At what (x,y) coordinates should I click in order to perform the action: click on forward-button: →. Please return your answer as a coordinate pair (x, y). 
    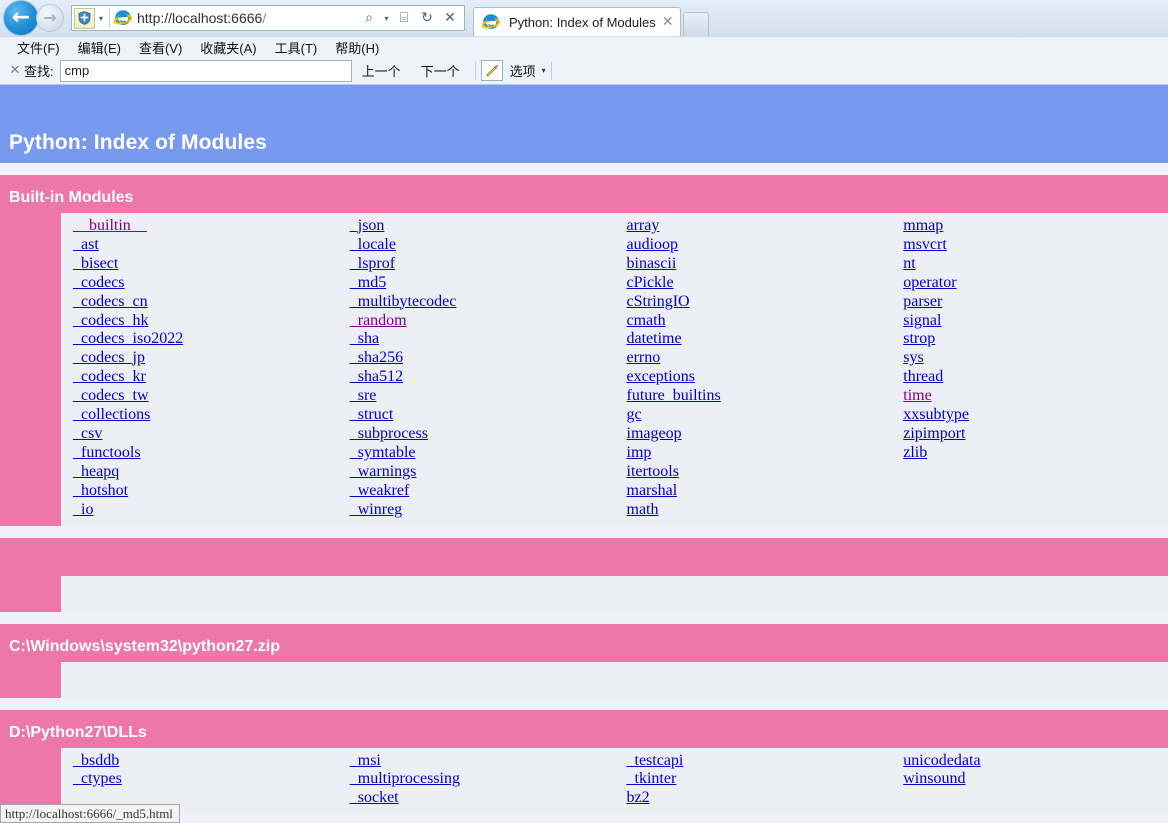
    Looking at the image, I should click on (50, 18).